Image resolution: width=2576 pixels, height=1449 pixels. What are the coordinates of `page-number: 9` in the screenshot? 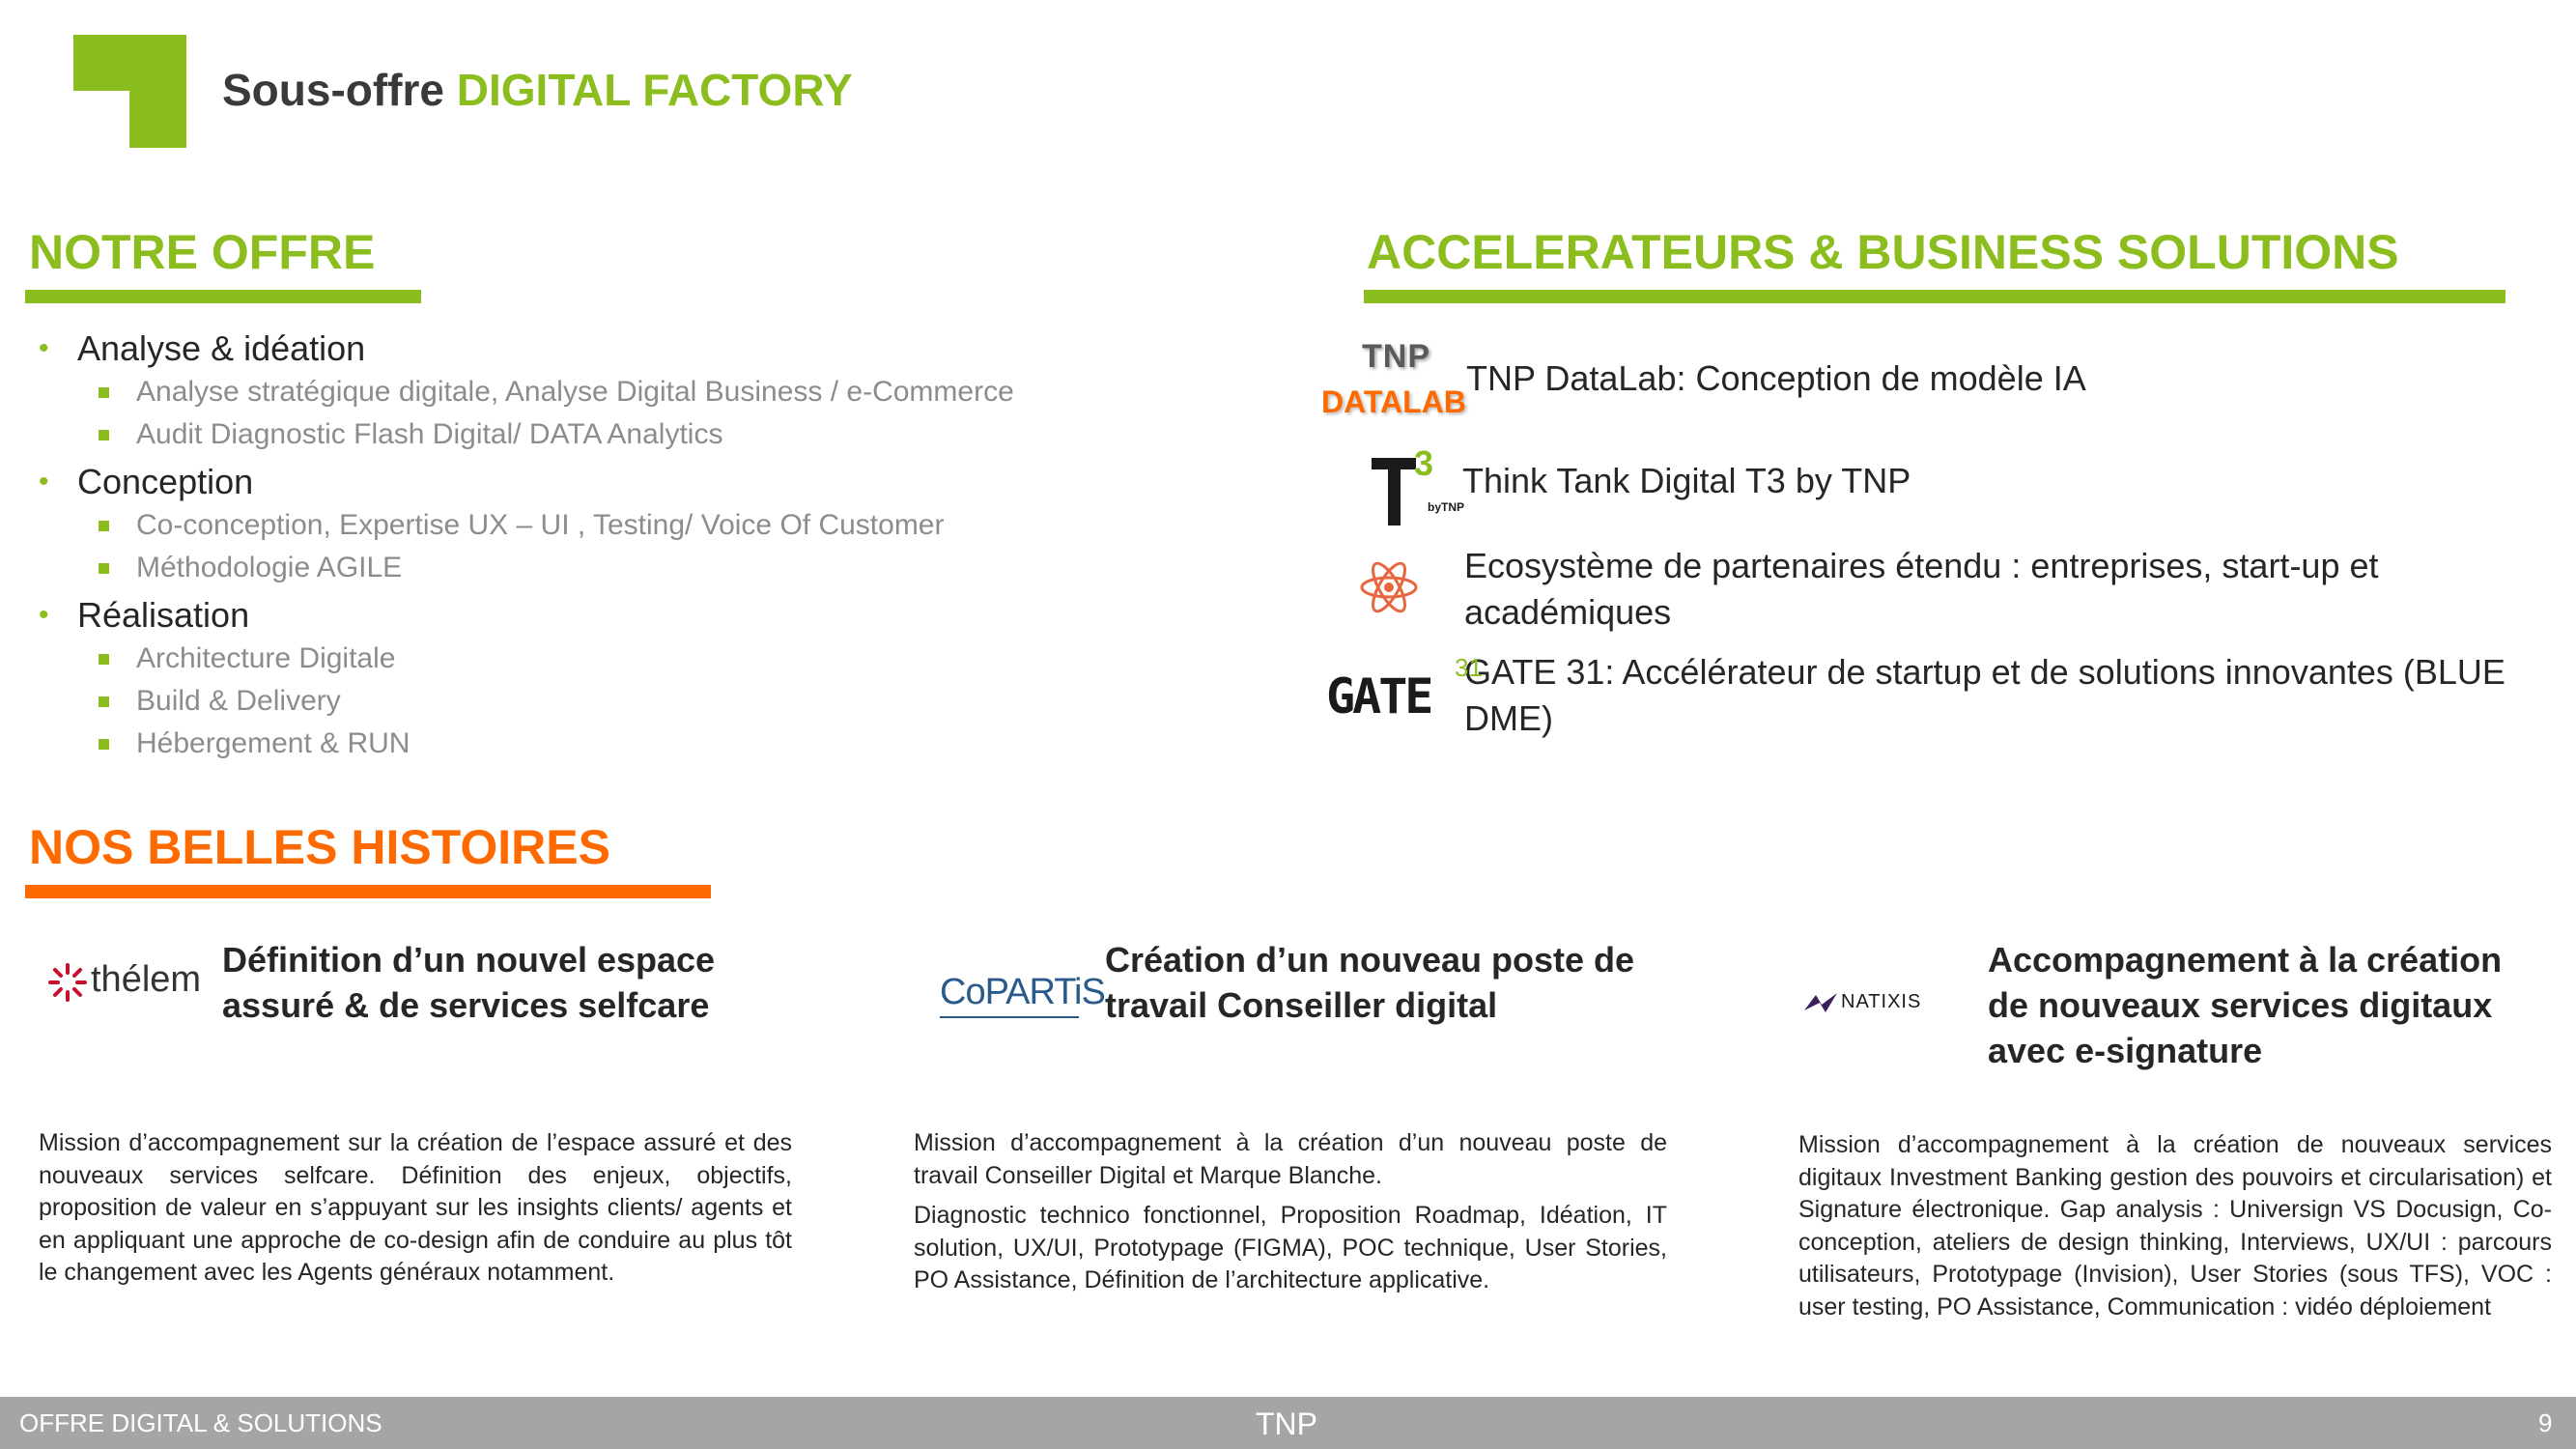 It's located at (2545, 1422).